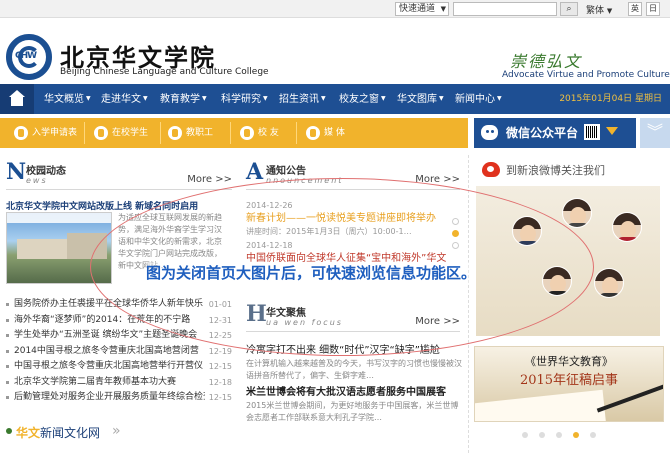  Describe the element at coordinates (247, 132) in the screenshot. I see `alumni-icon` at that location.